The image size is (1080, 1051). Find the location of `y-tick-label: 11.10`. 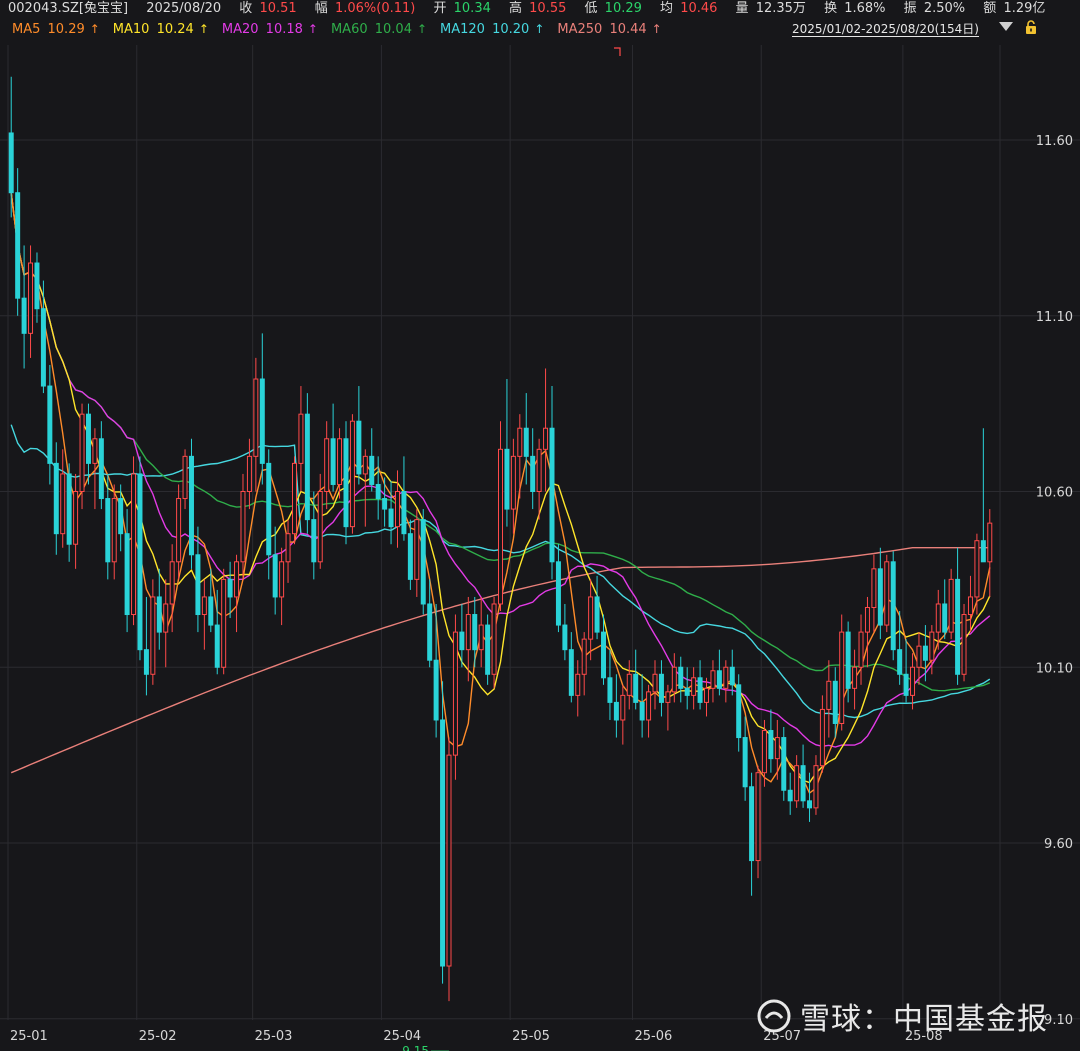

y-tick-label: 11.10 is located at coordinates (1054, 317).